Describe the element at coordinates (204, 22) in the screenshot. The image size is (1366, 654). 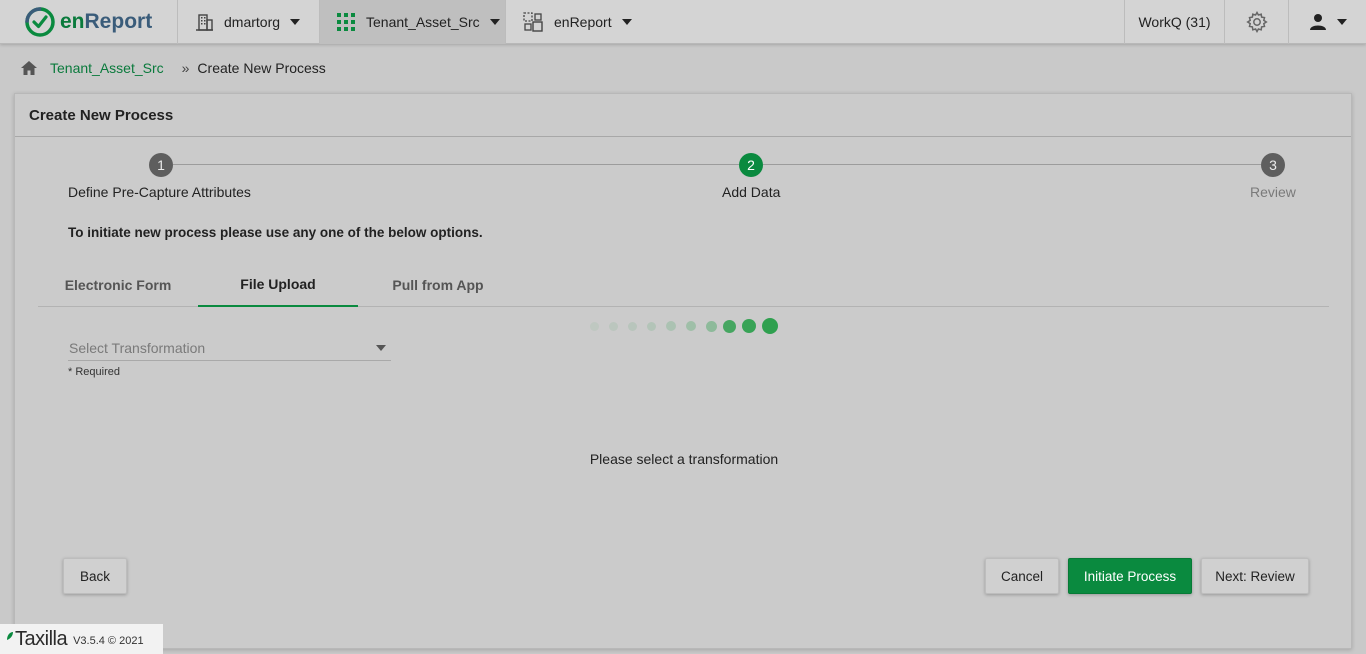
I see `building-icon` at that location.